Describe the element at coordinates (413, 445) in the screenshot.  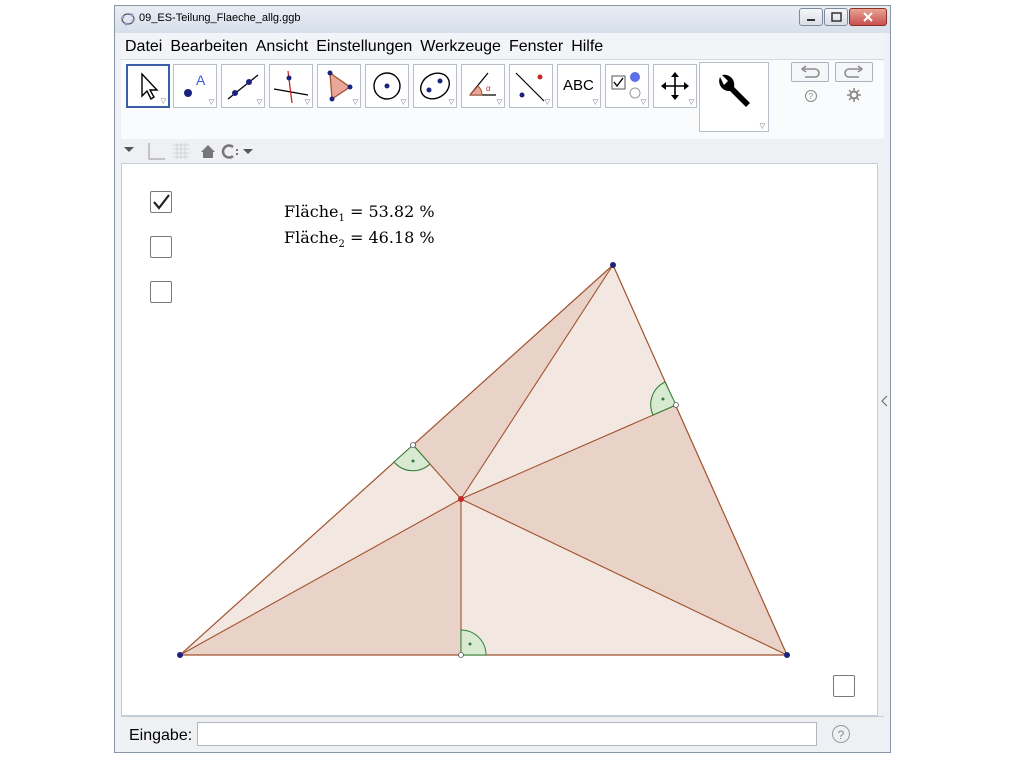
I see `foot-point-ca` at that location.